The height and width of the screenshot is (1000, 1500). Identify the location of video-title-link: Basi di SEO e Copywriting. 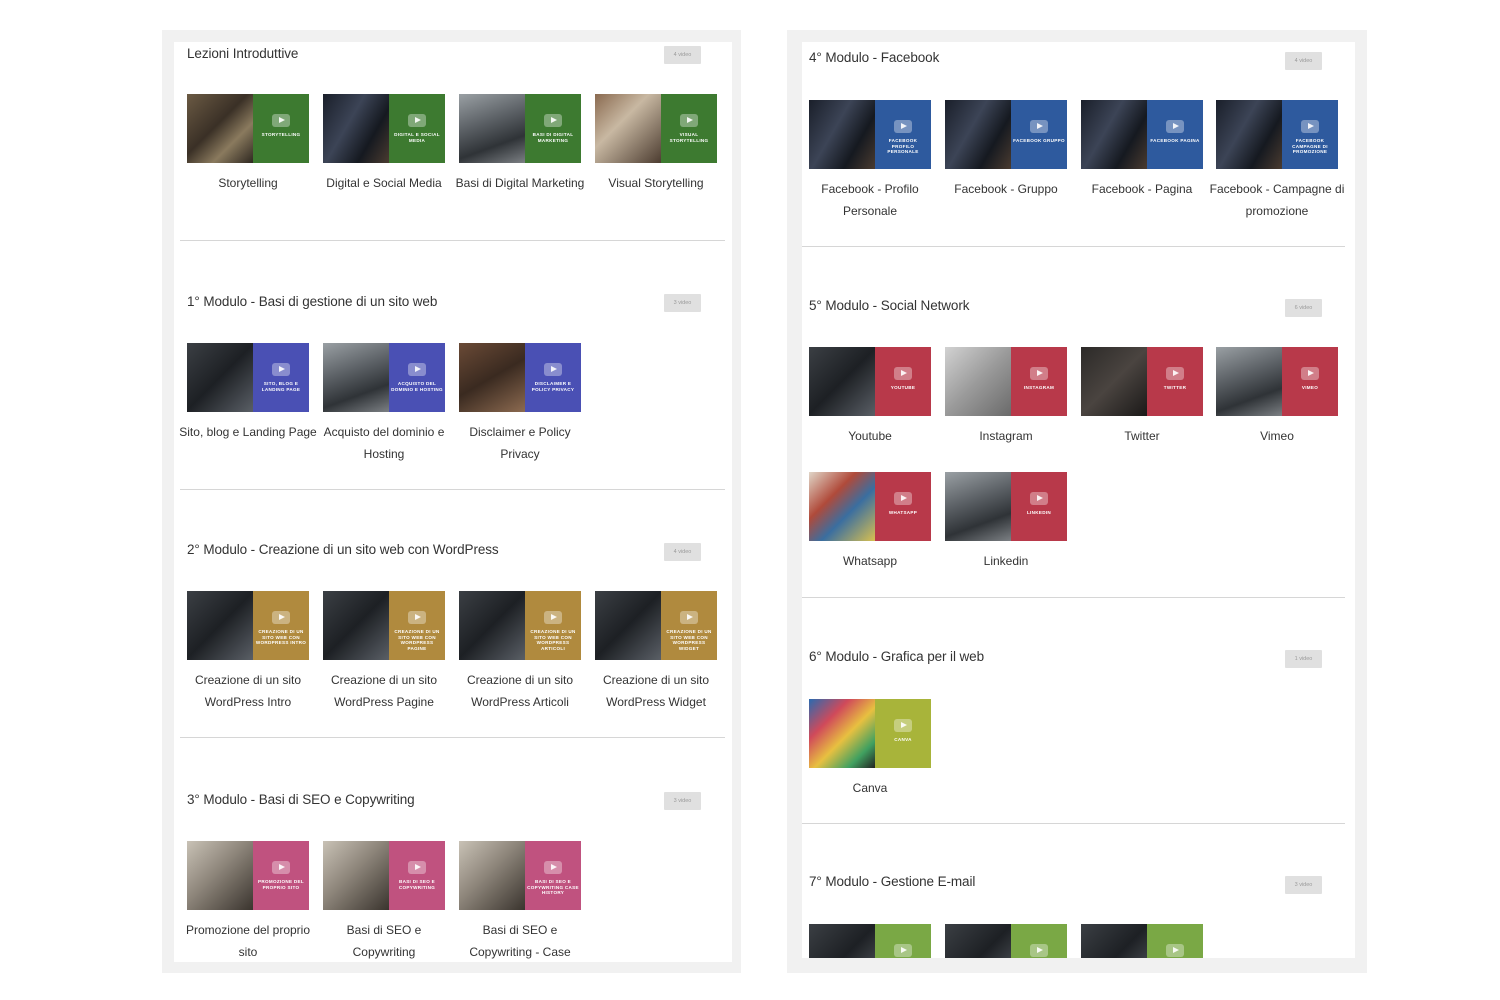
(384, 941).